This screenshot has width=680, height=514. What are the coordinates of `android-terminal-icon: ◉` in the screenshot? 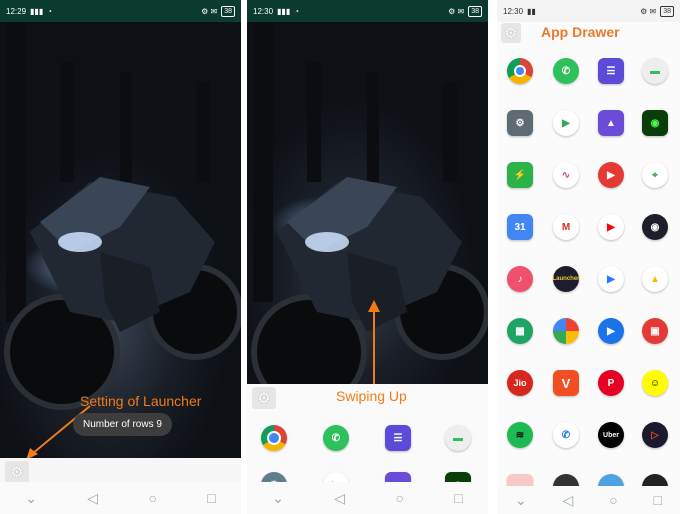 It's located at (655, 123).